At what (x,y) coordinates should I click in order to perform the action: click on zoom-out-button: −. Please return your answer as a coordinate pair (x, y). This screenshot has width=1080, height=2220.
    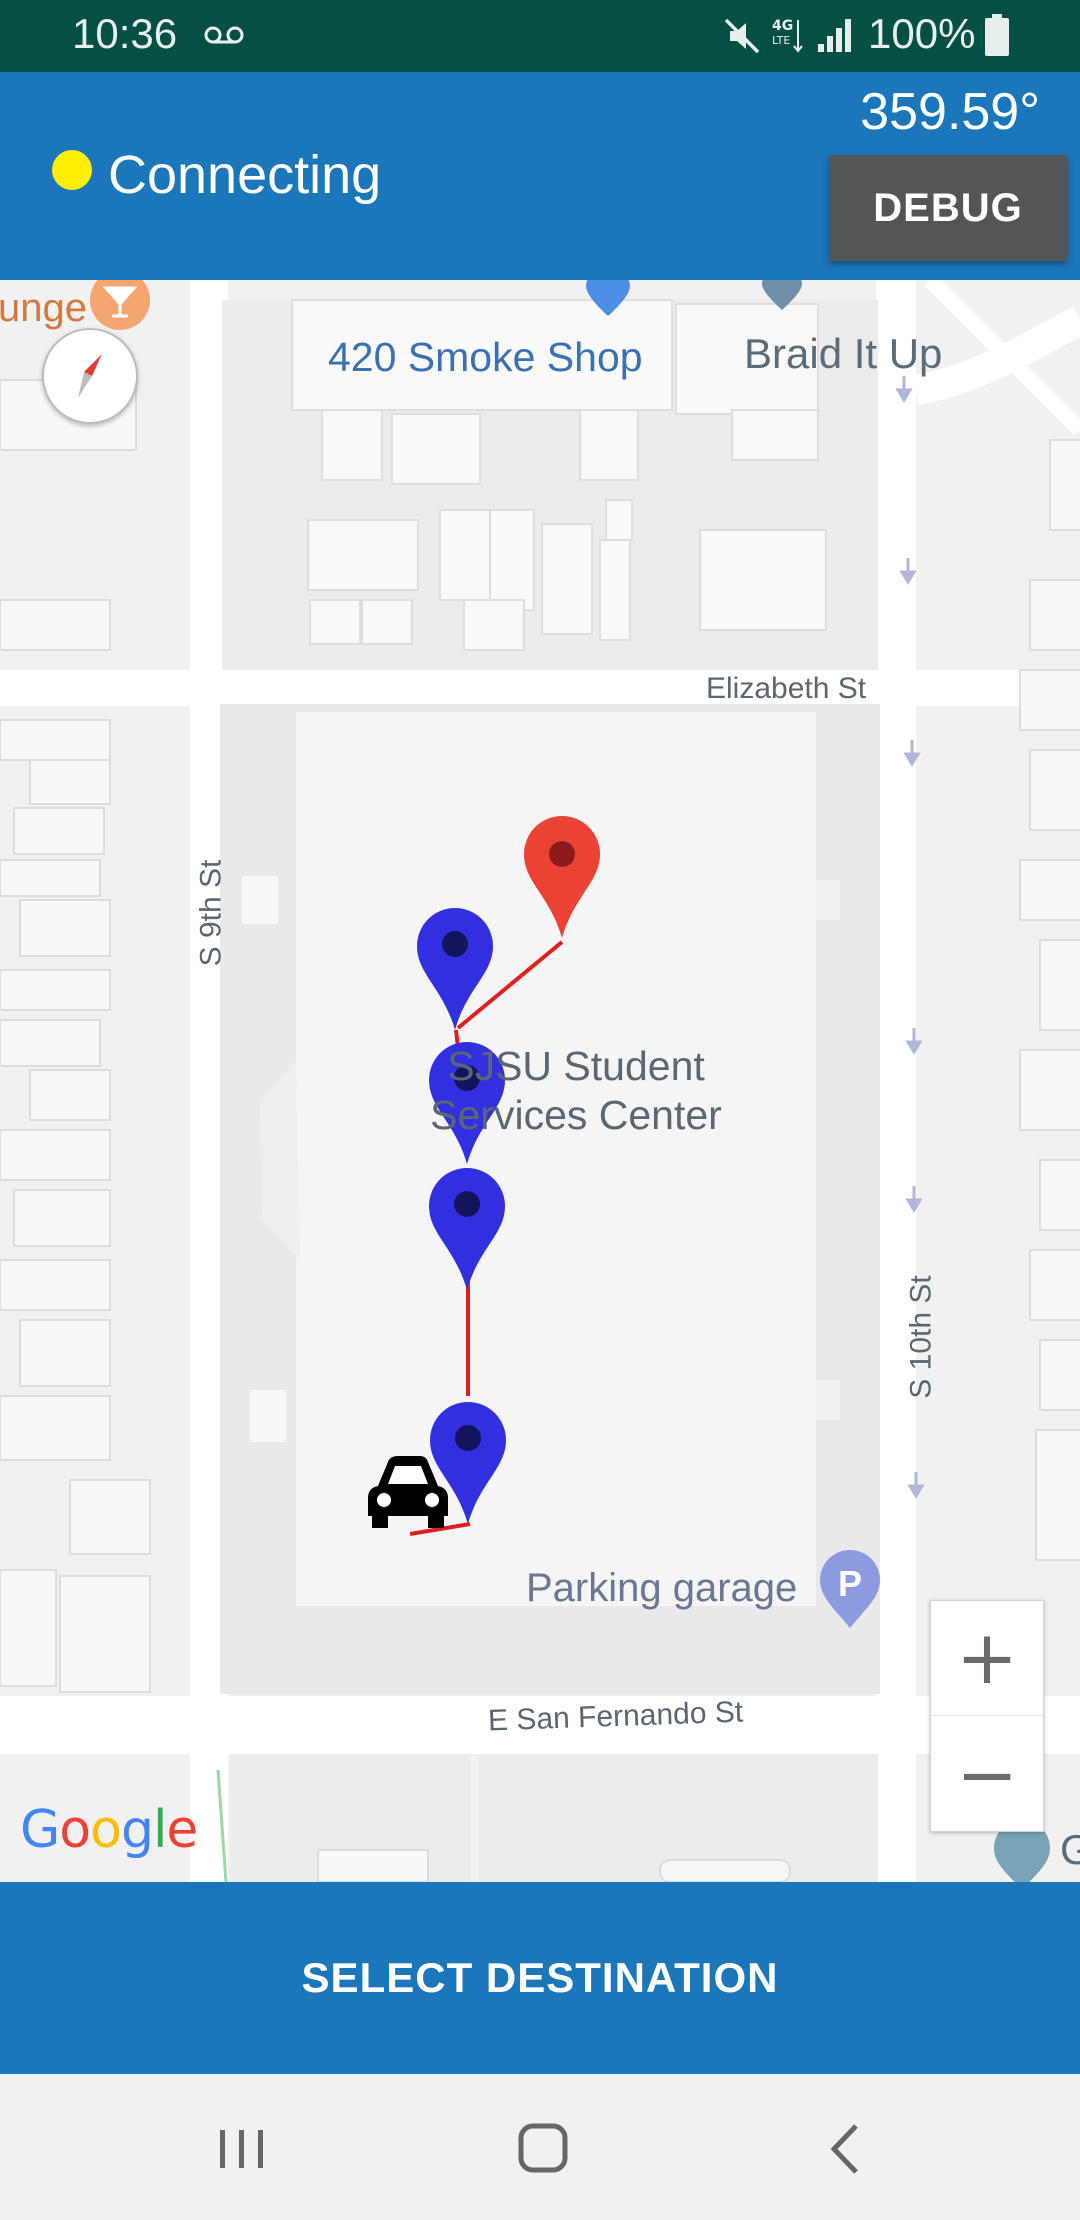
    Looking at the image, I should click on (987, 1774).